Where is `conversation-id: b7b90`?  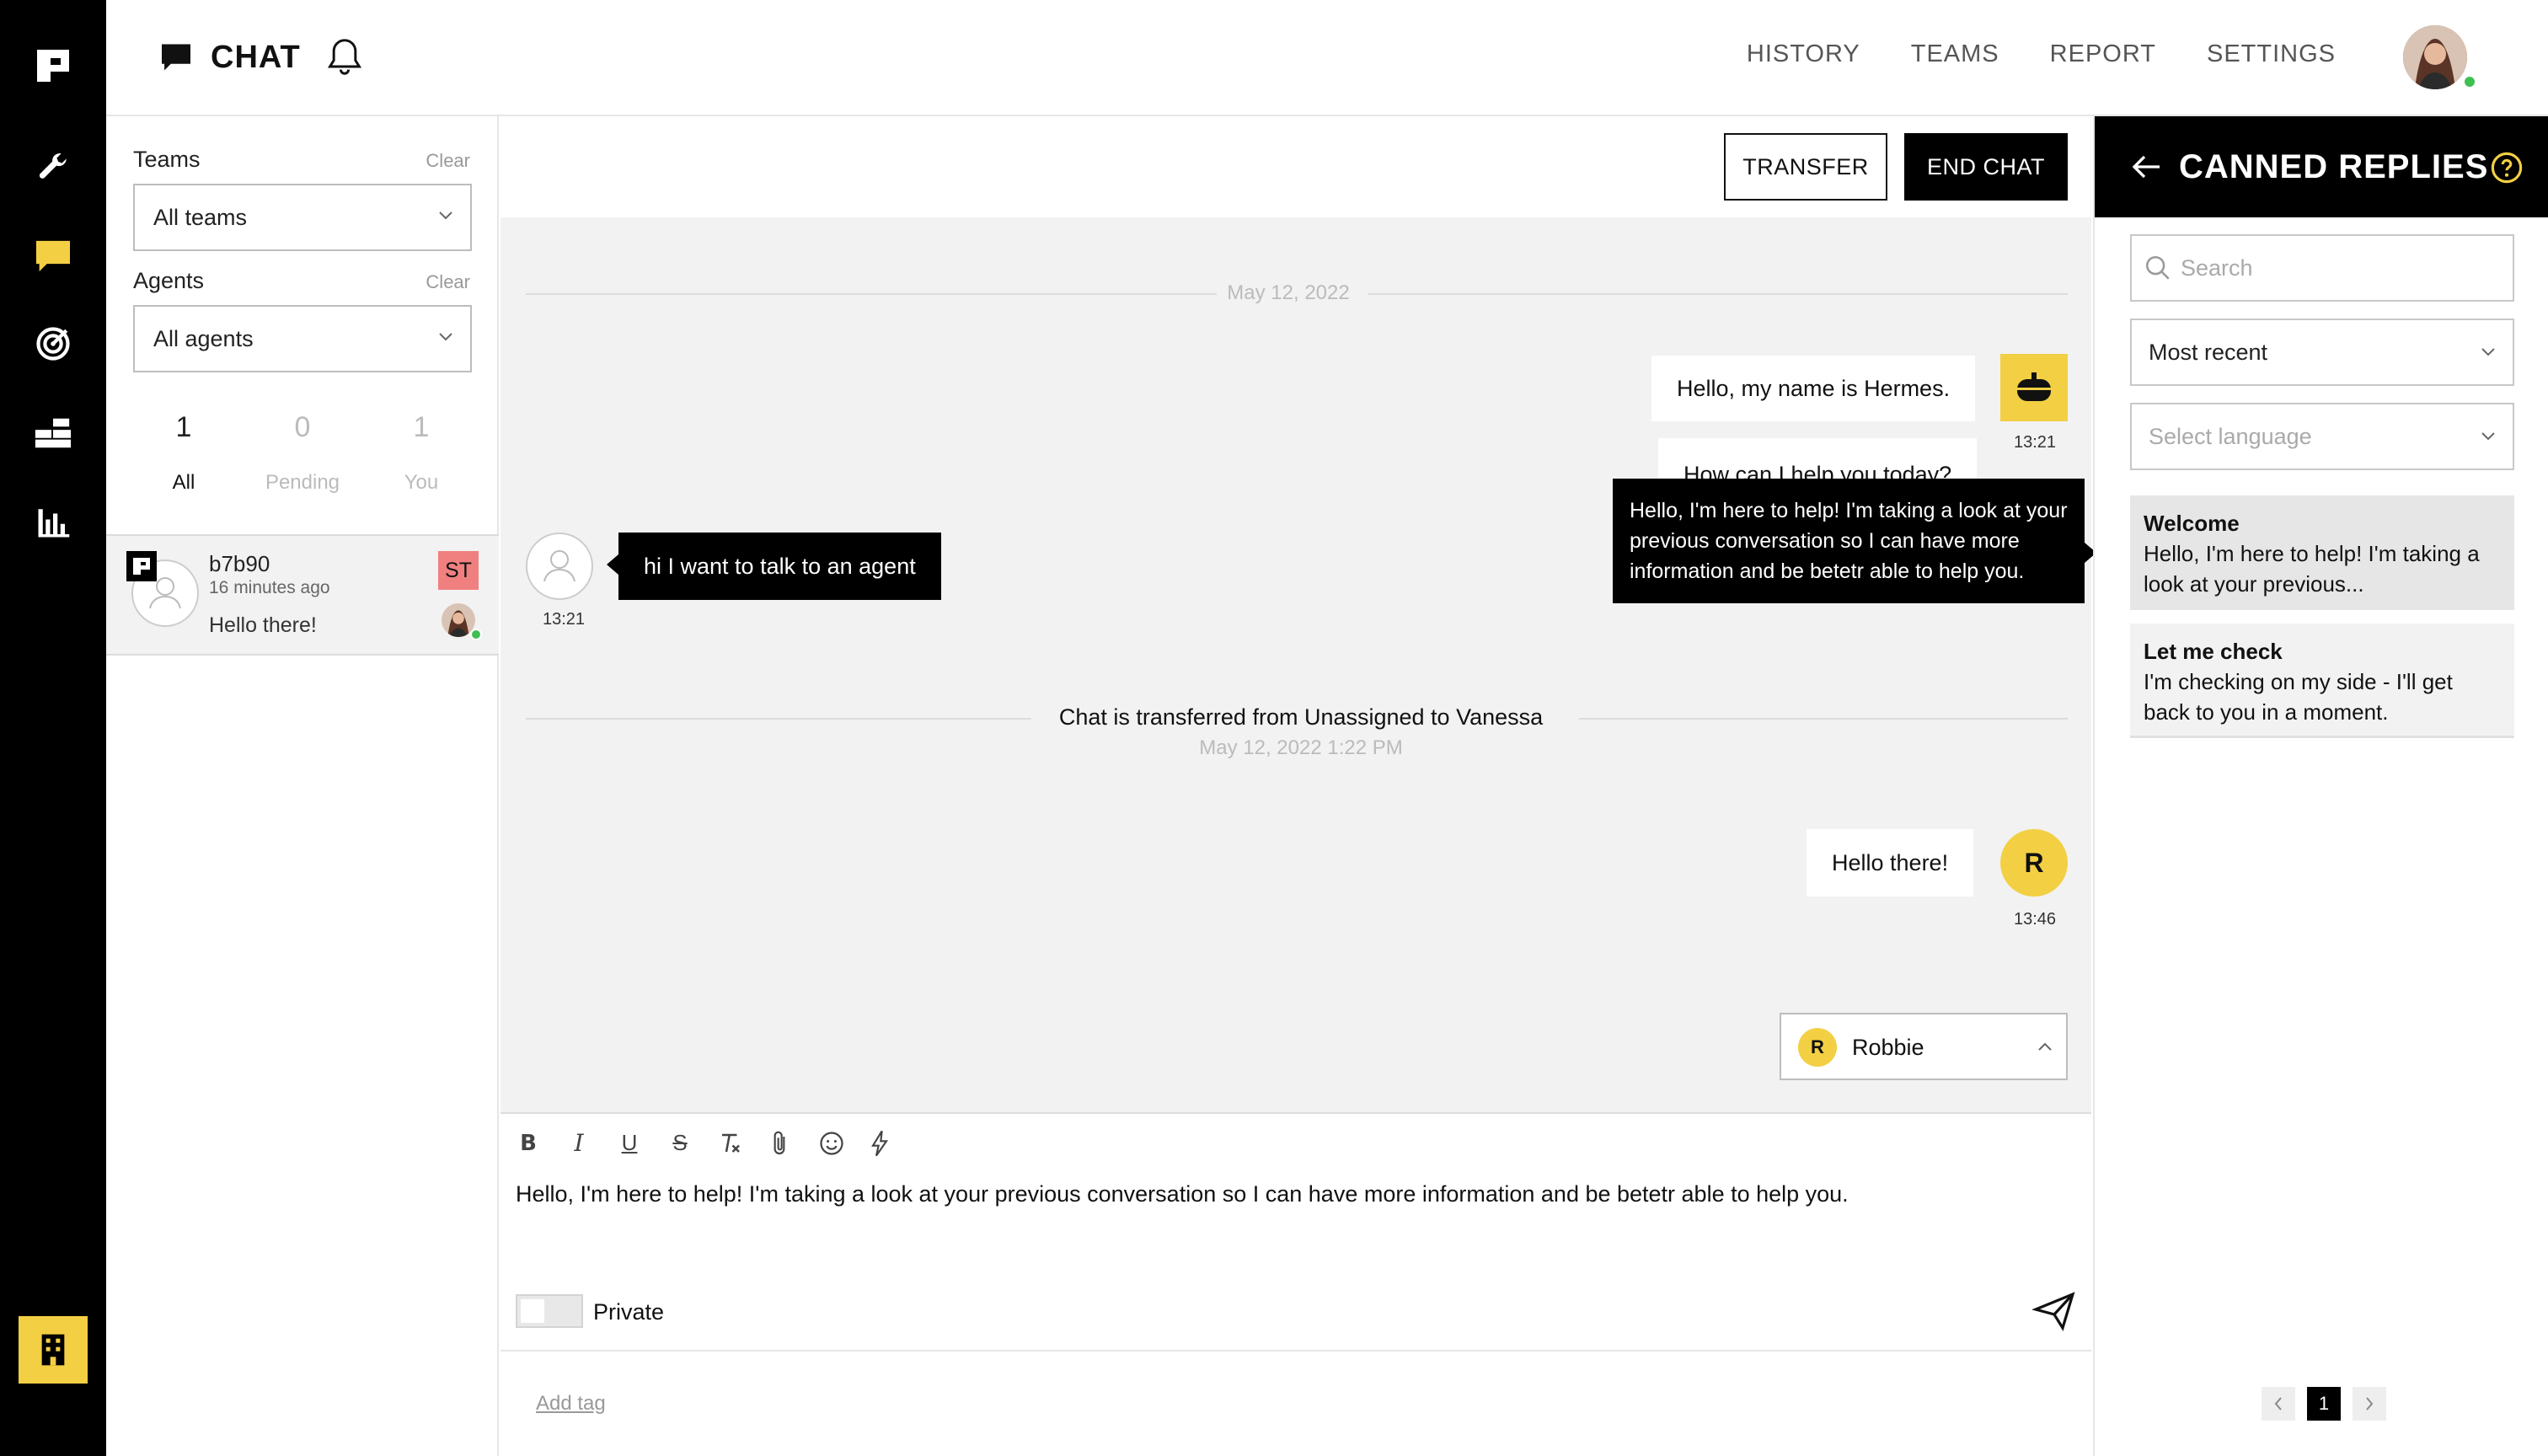
conversation-id: b7b90 is located at coordinates (239, 563).